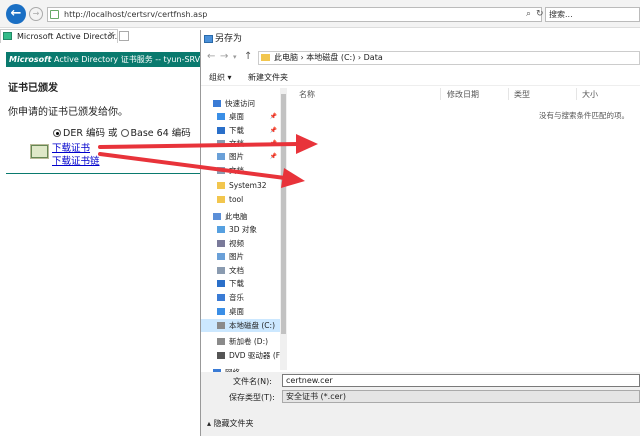 The height and width of the screenshot is (436, 640). I want to click on nav-item: 下载, so click(244, 283).